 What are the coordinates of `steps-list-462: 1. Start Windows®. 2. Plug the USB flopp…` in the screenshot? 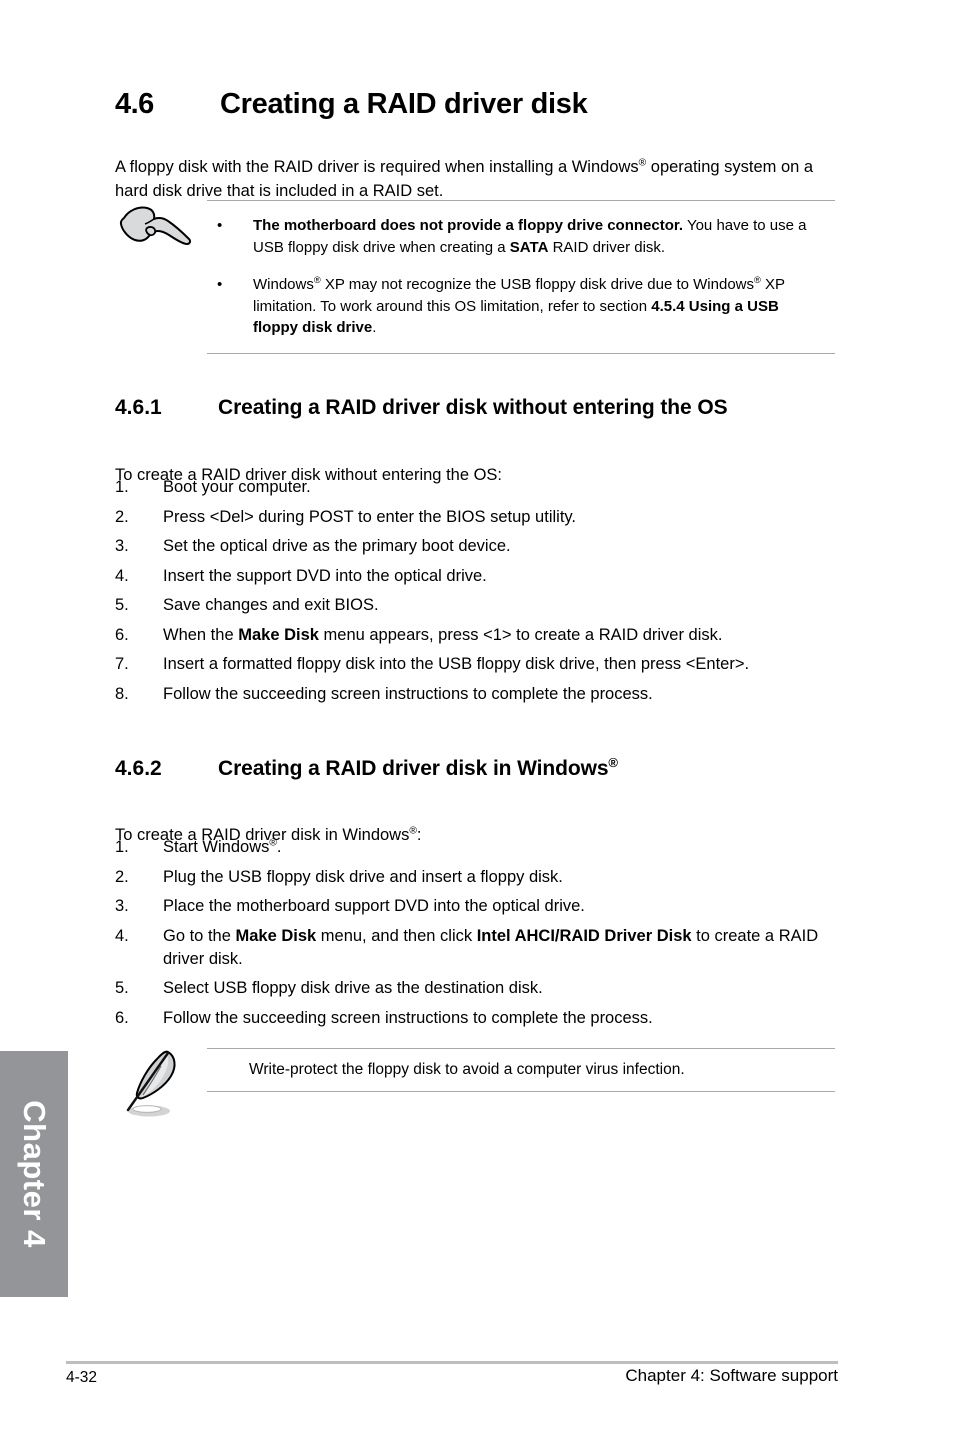 It's located at (480, 936).